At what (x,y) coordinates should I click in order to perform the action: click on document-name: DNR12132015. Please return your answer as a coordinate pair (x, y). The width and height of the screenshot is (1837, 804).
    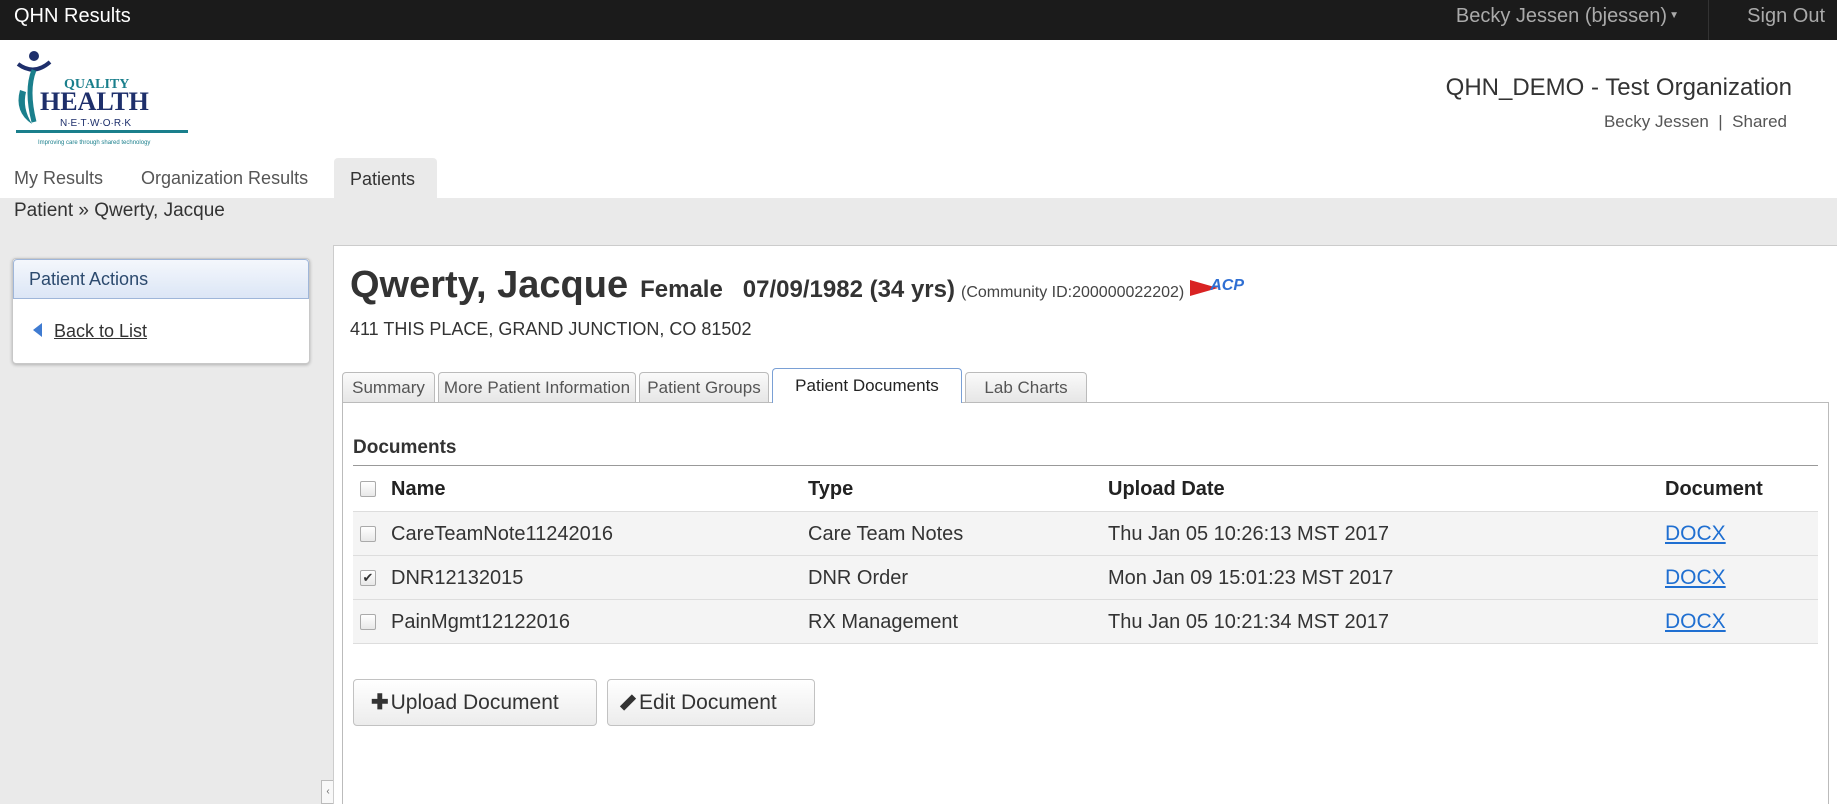
    Looking at the image, I should click on (457, 578).